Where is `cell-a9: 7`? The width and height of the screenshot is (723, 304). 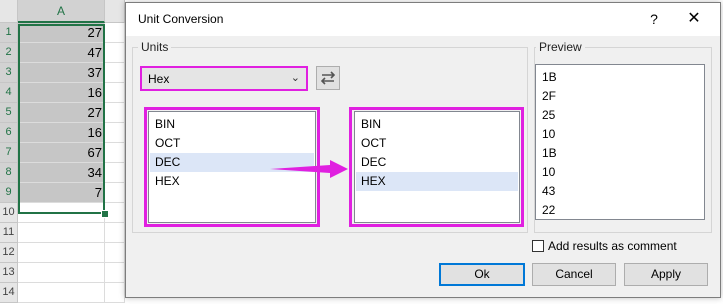
cell-a9: 7 is located at coordinates (61, 193).